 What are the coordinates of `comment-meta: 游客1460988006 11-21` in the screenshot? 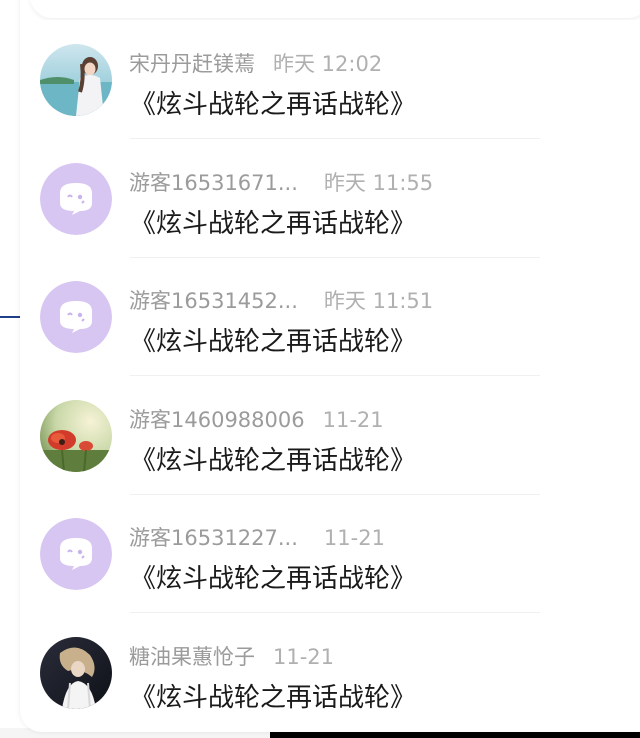 It's located at (256, 419).